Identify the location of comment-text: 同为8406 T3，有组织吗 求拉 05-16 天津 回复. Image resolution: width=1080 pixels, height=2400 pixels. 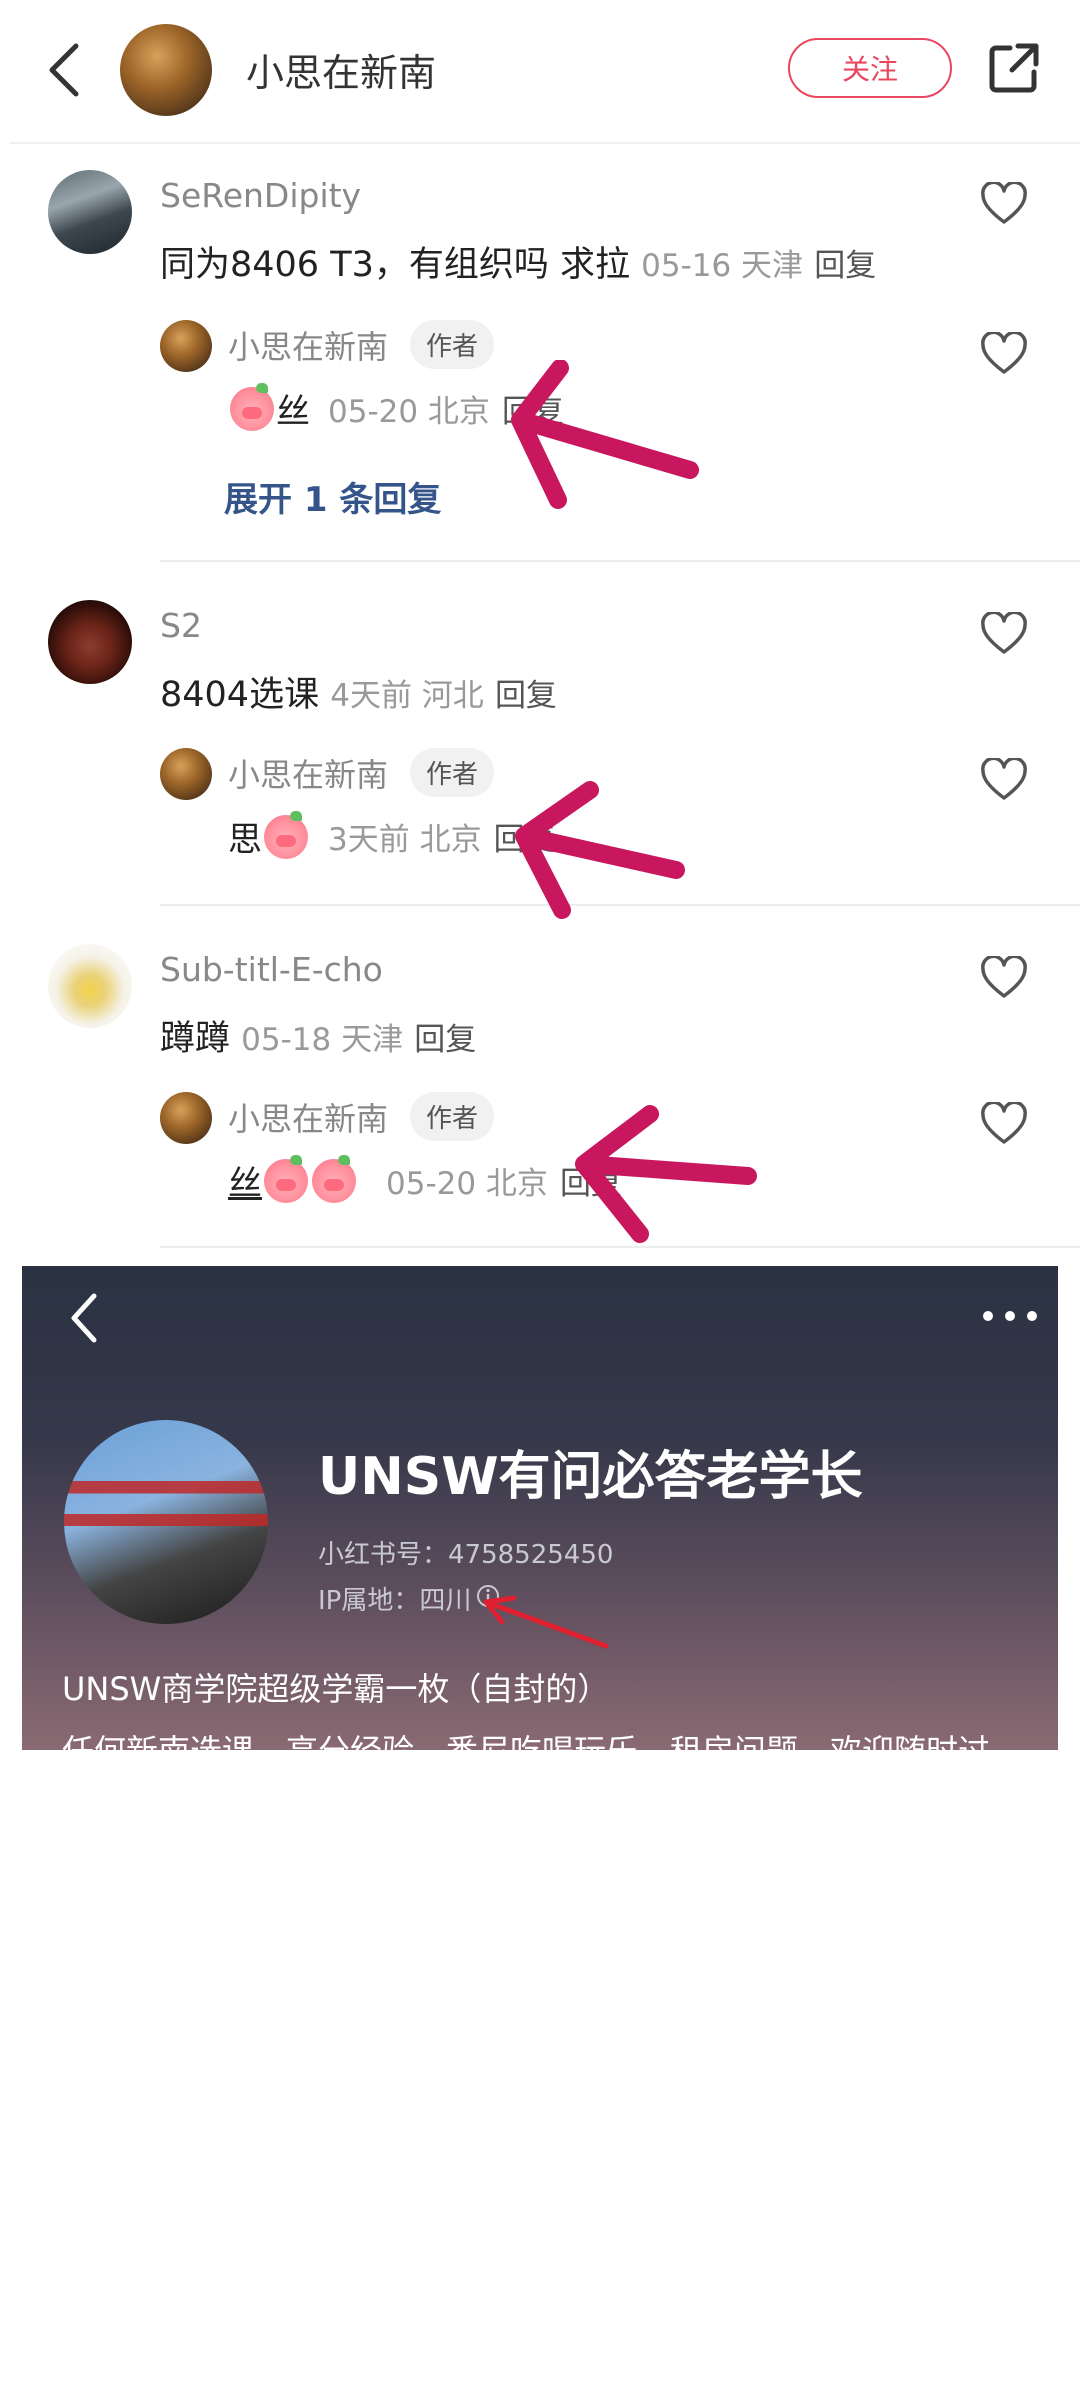
(518, 261).